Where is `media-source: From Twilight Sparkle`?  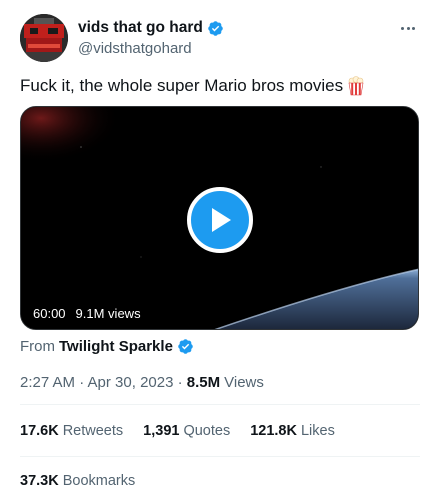
media-source: From Twilight Sparkle is located at coordinates (107, 346).